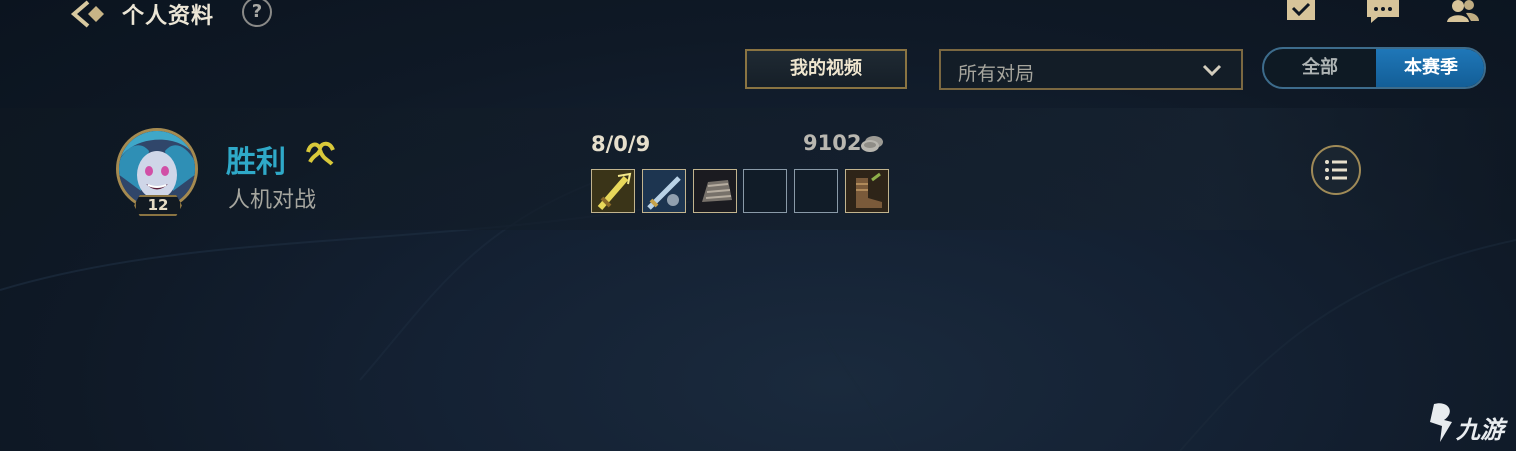 Image resolution: width=1516 pixels, height=451 pixels. Describe the element at coordinates (1320, 68) in the screenshot. I see `toggle-option-all: 全部` at that location.